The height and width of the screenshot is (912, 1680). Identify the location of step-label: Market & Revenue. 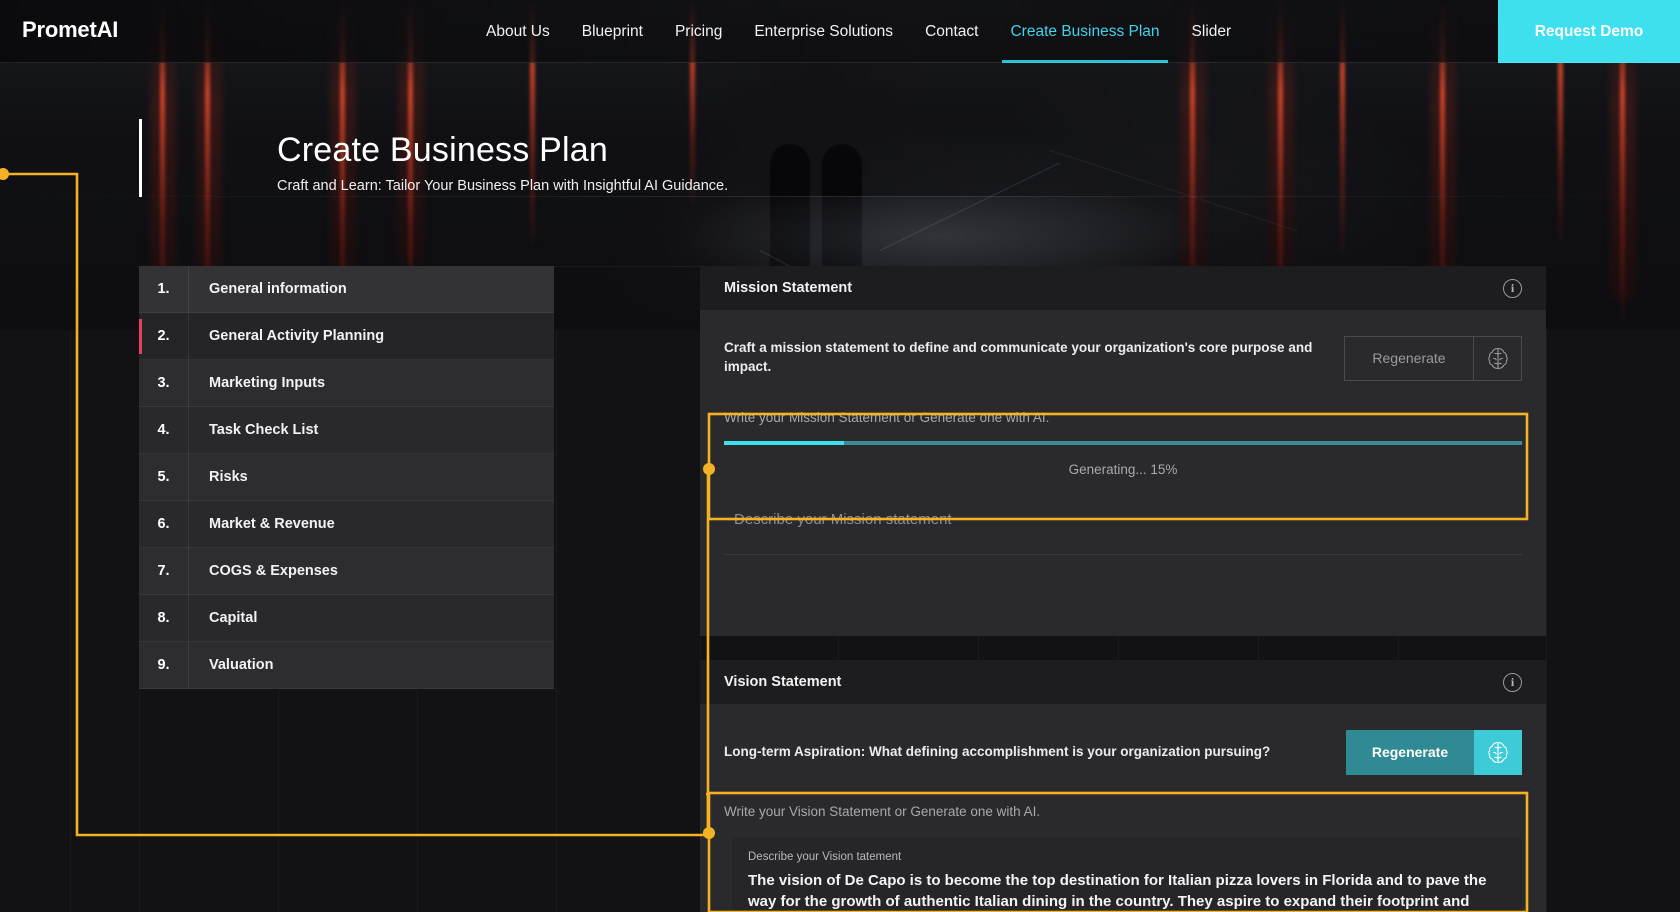
(272, 524).